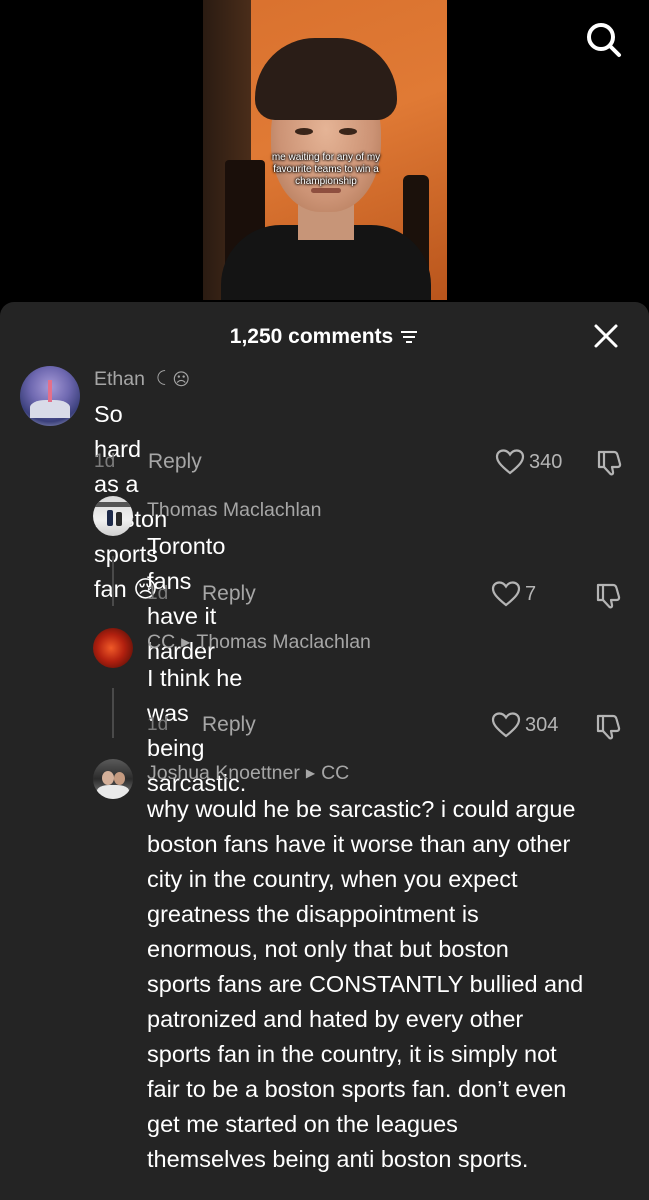 The height and width of the screenshot is (1200, 649). What do you see at coordinates (313, 914) in the screenshot?
I see `comment-text-line: greatness the disappointment is` at bounding box center [313, 914].